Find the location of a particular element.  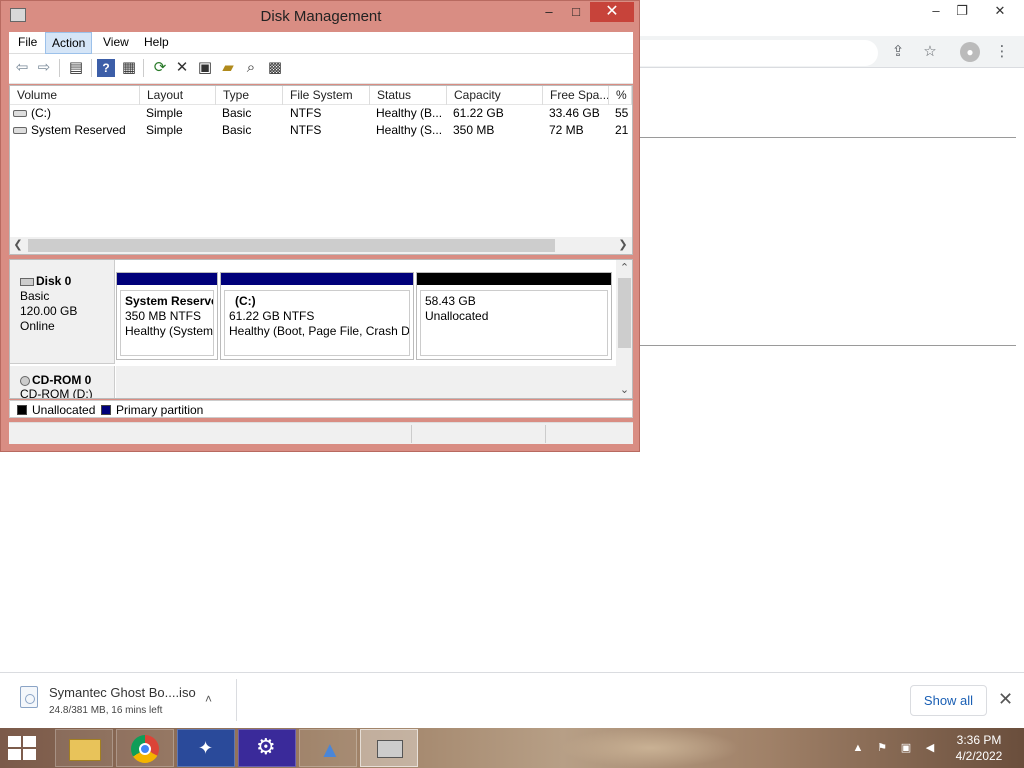

settings-icon: ▣ is located at coordinates (205, 68).